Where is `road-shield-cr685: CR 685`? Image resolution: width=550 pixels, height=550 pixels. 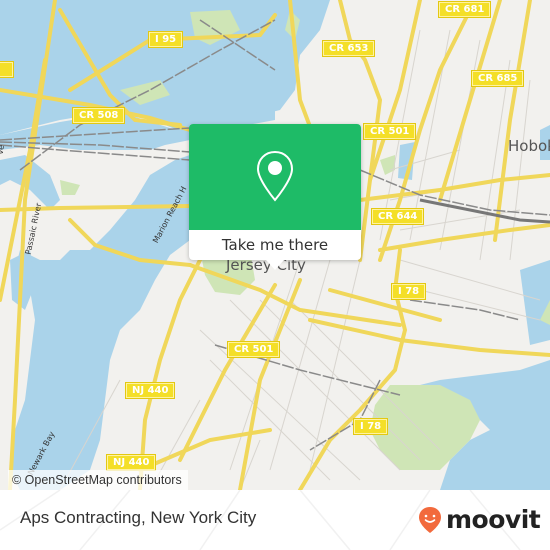 road-shield-cr685: CR 685 is located at coordinates (498, 78).